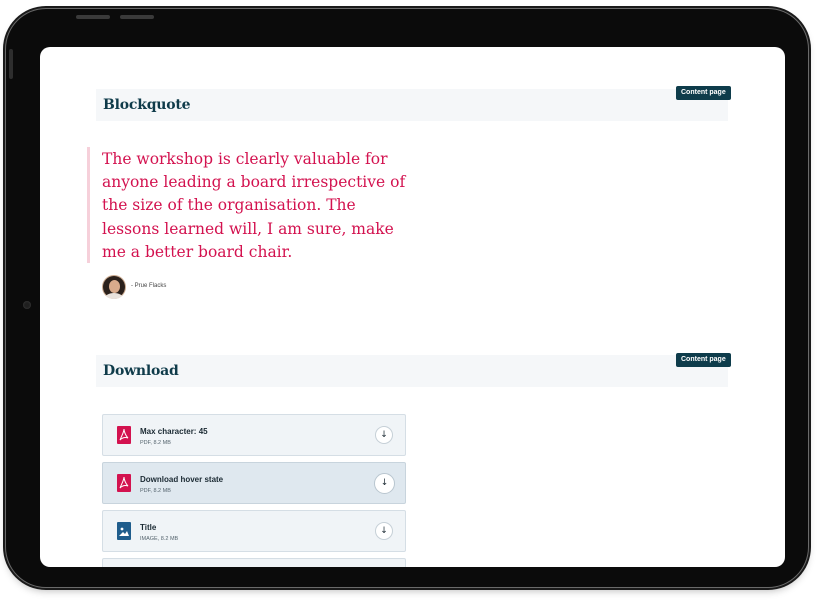 Image resolution: width=824 pixels, height=600 pixels. I want to click on file-title: Download hover state, so click(182, 479).